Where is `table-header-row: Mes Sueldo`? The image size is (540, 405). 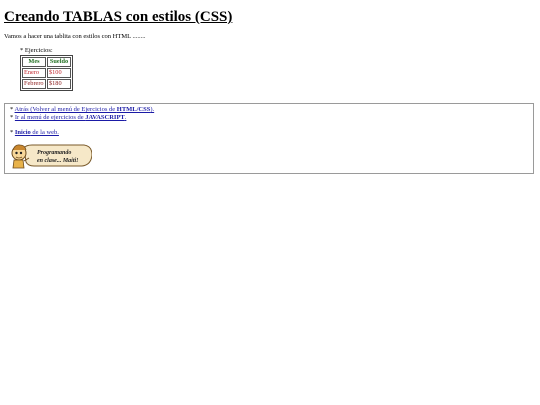
table-header-row: Mes Sueldo is located at coordinates (46, 62).